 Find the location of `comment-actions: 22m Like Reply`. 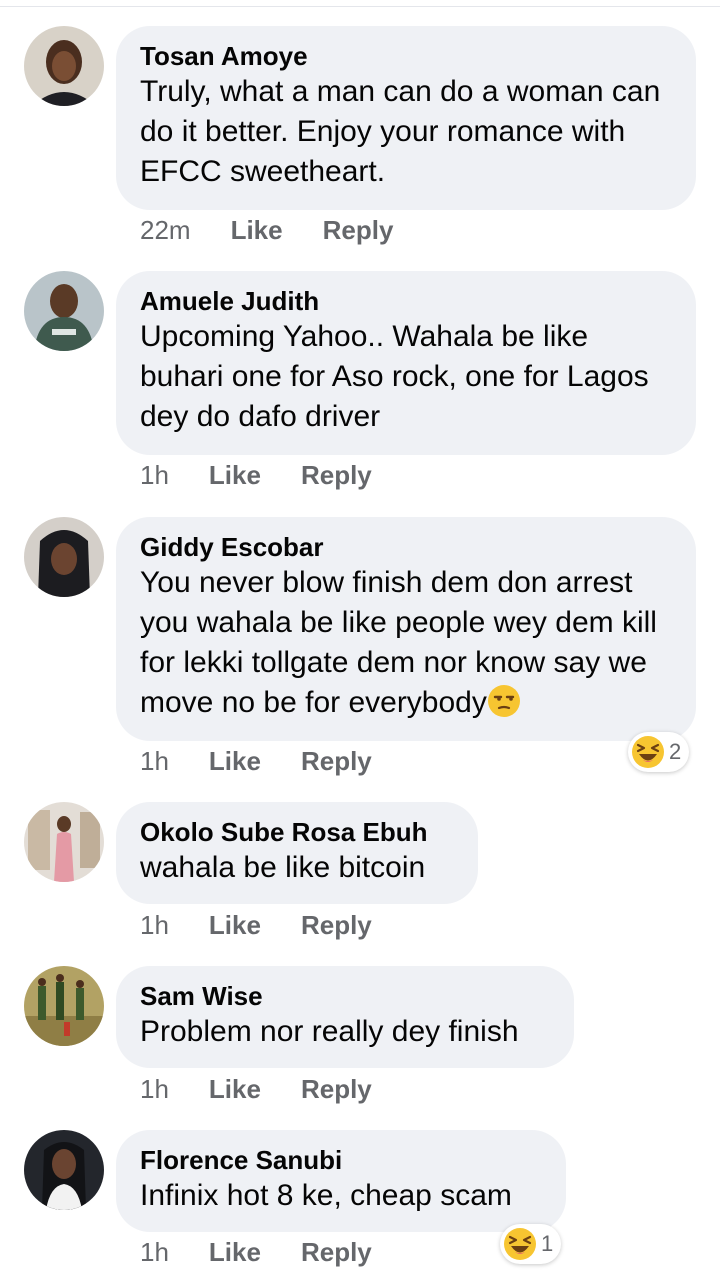

comment-actions: 22m Like Reply is located at coordinates (266, 230).